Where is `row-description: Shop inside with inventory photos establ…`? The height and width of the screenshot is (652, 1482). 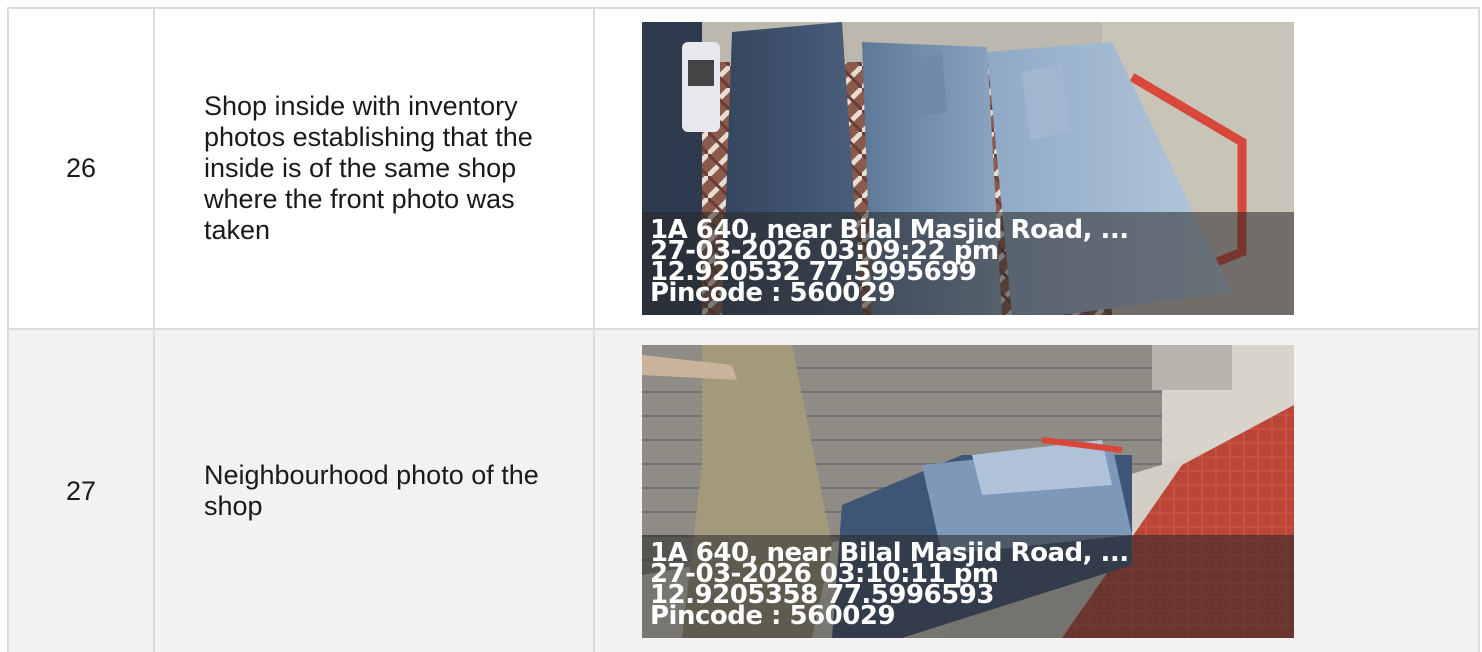
row-description: Shop inside with inventory photos establ… is located at coordinates (375, 168).